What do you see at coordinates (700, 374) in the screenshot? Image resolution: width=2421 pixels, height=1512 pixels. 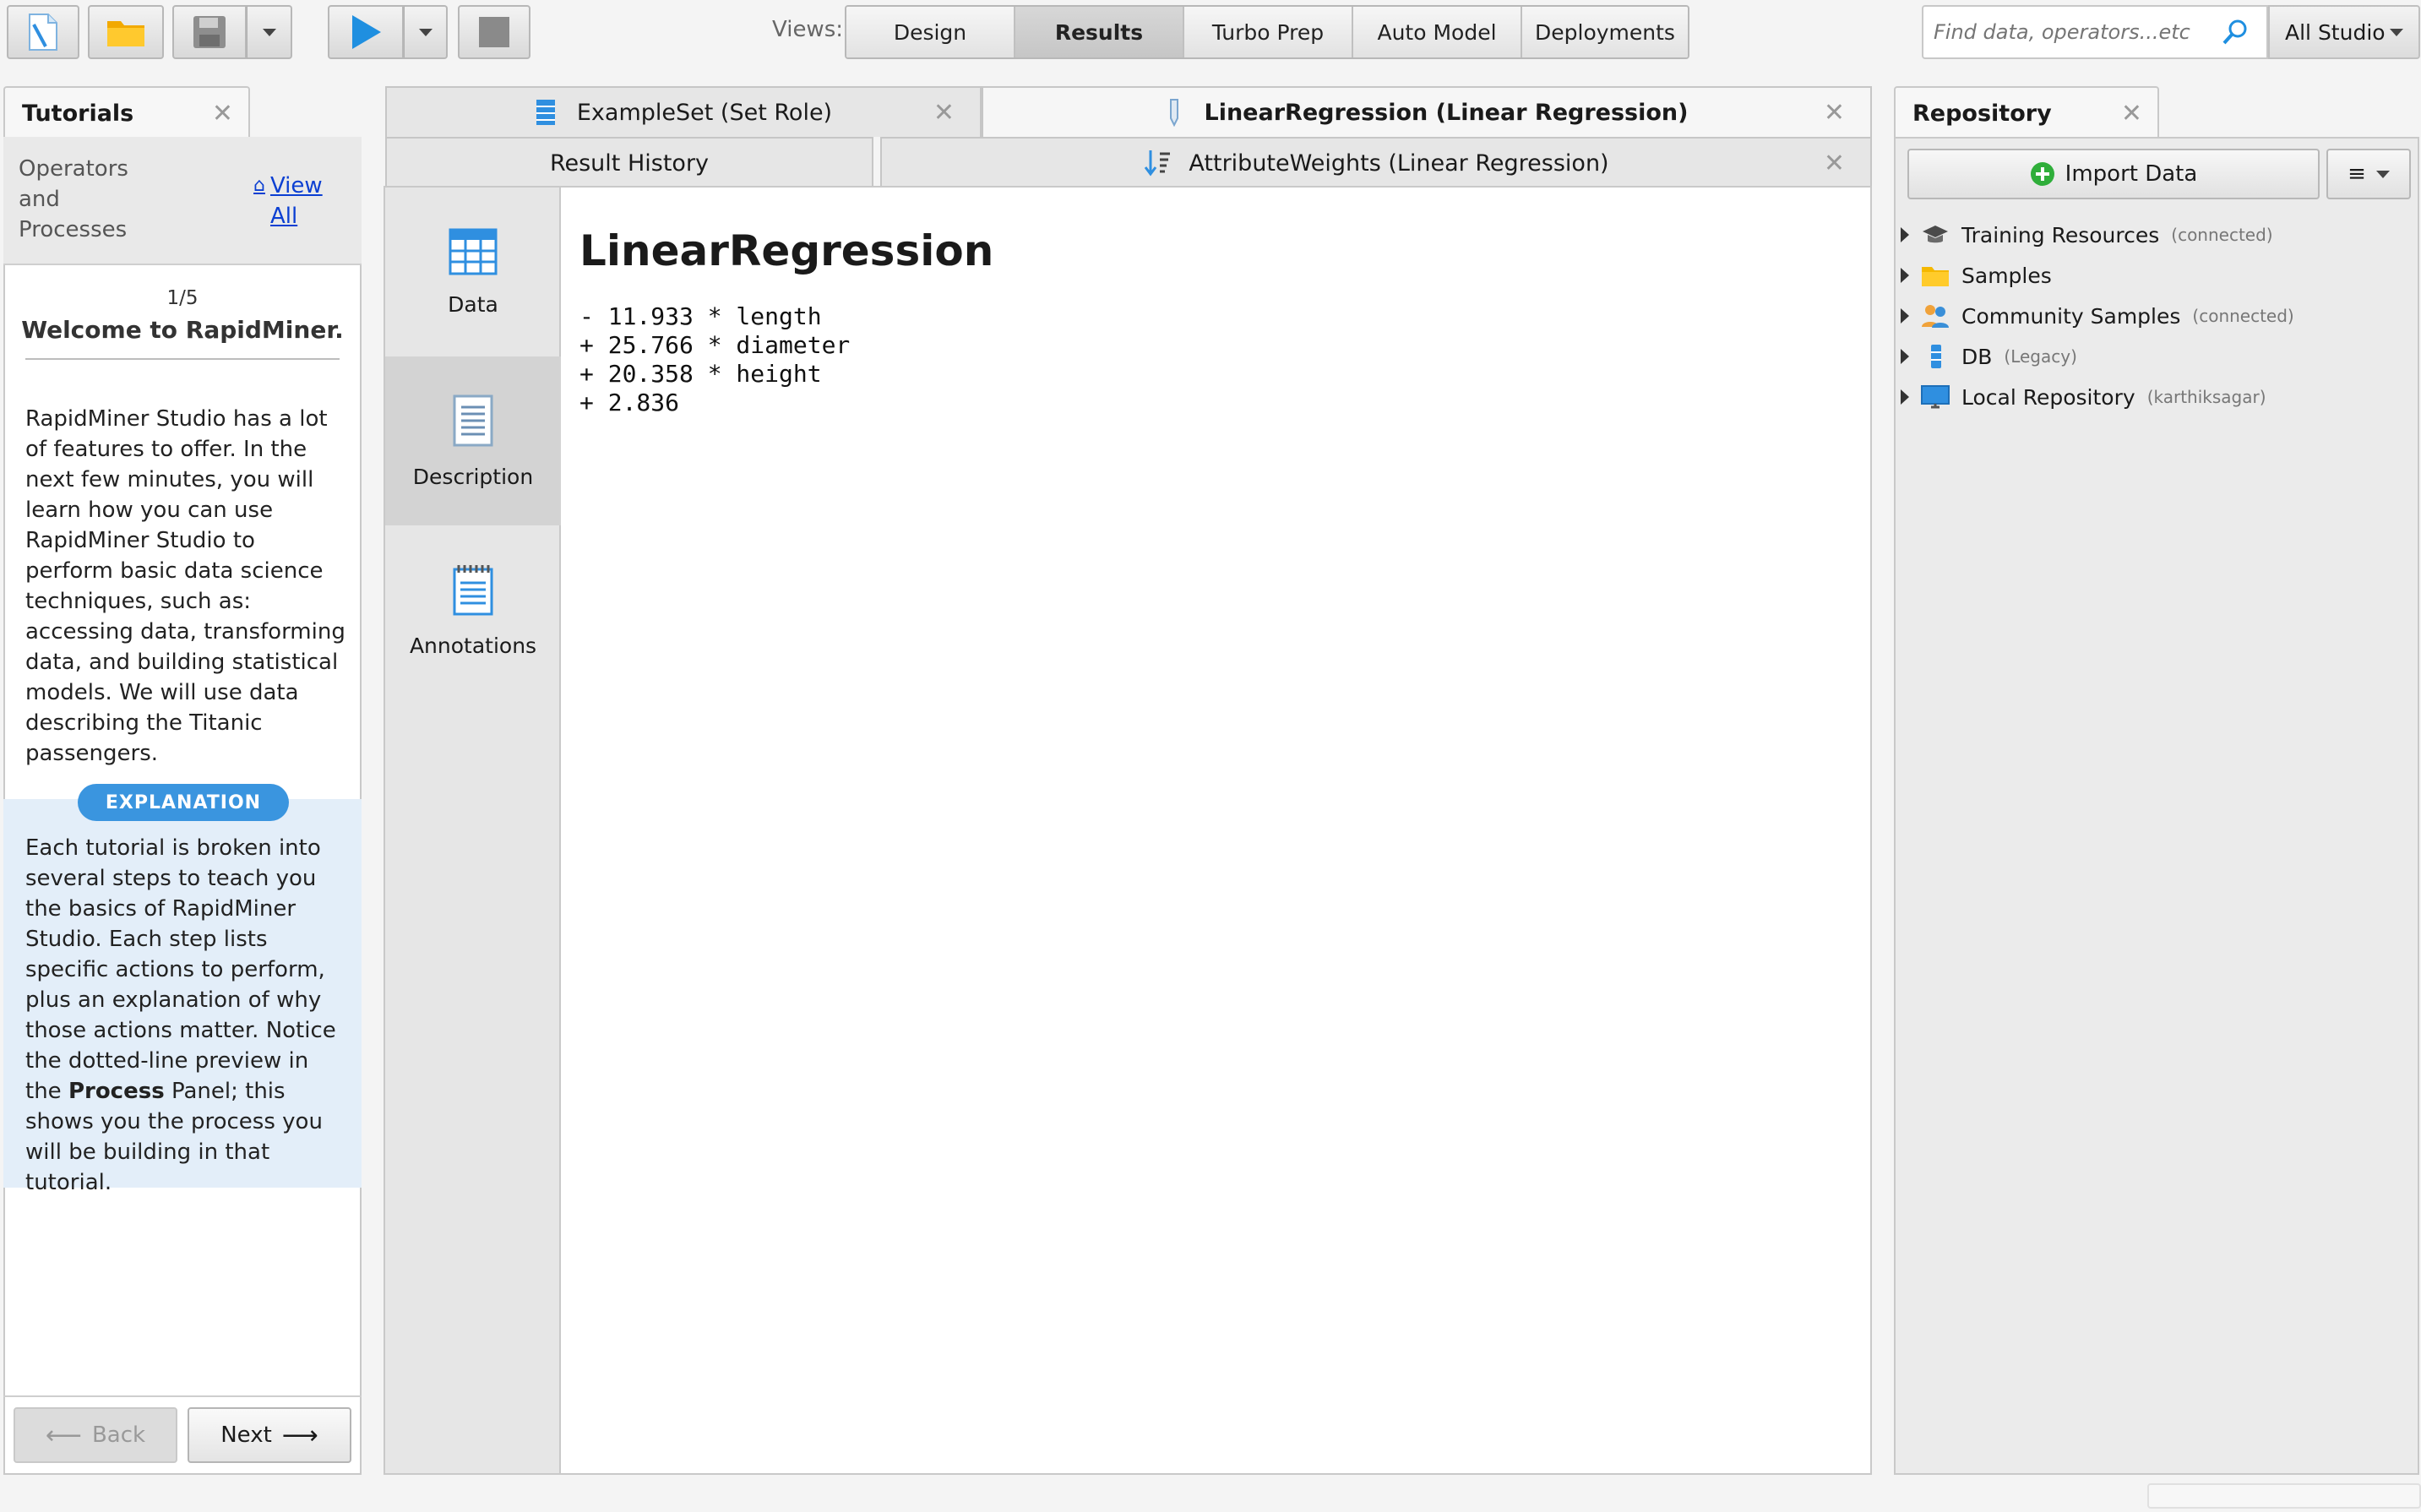 I see `equation-line: + 20.358 * height` at bounding box center [700, 374].